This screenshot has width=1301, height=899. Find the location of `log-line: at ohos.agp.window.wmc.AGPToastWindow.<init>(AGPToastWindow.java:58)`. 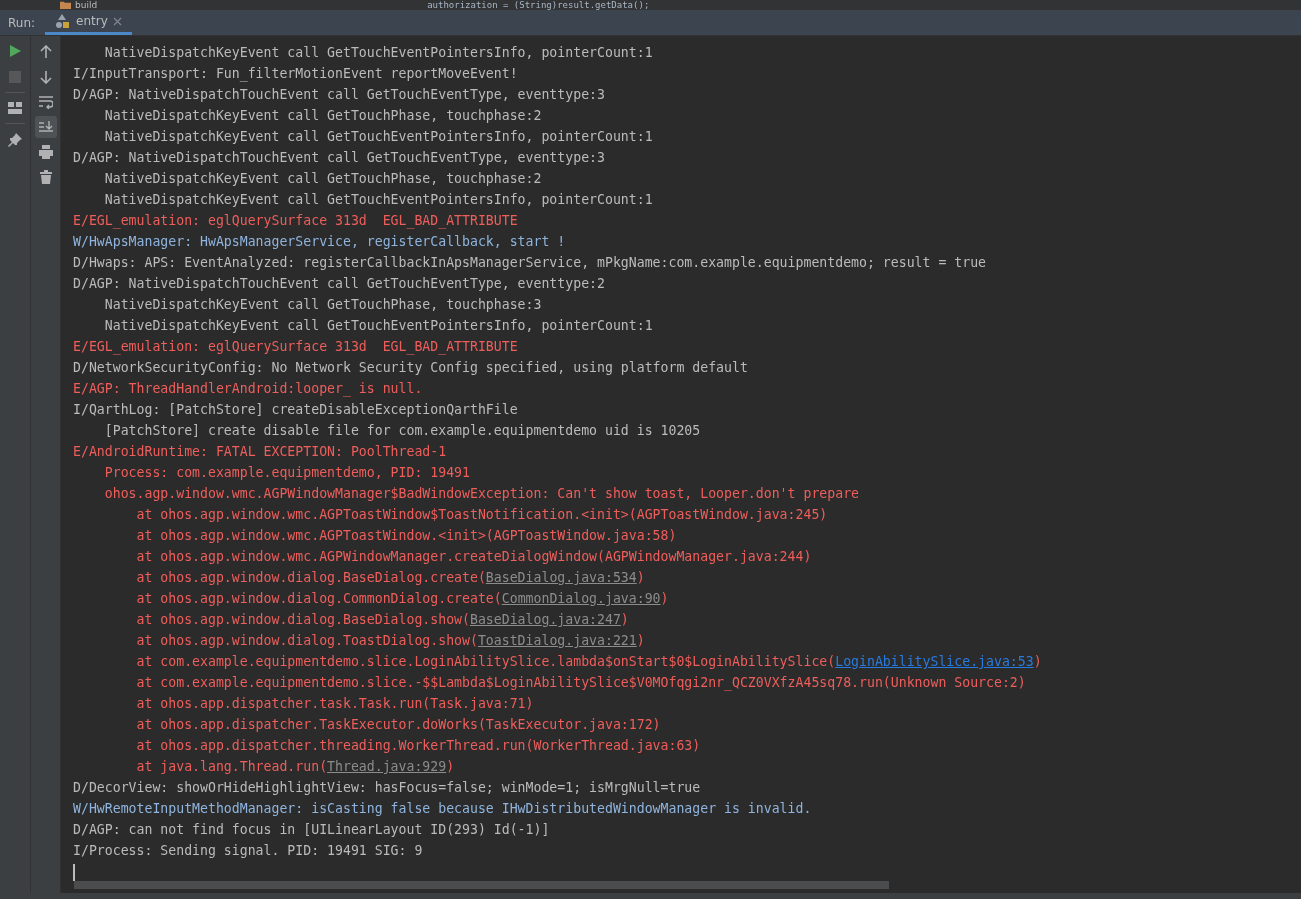

log-line: at ohos.agp.window.wmc.AGPToastWindow.<init>(AGPToastWindow.java:58) is located at coordinates (406, 536).